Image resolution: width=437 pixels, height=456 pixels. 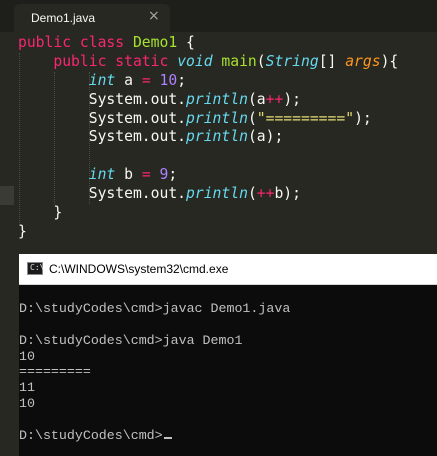 What do you see at coordinates (22, 231) in the screenshot?
I see `code-line-11: }` at bounding box center [22, 231].